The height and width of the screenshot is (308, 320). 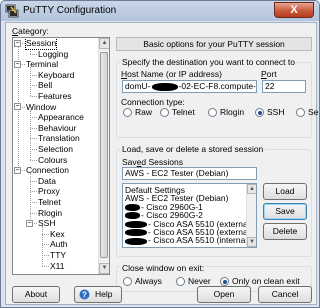 I want to click on load-button: Load, so click(x=285, y=191).